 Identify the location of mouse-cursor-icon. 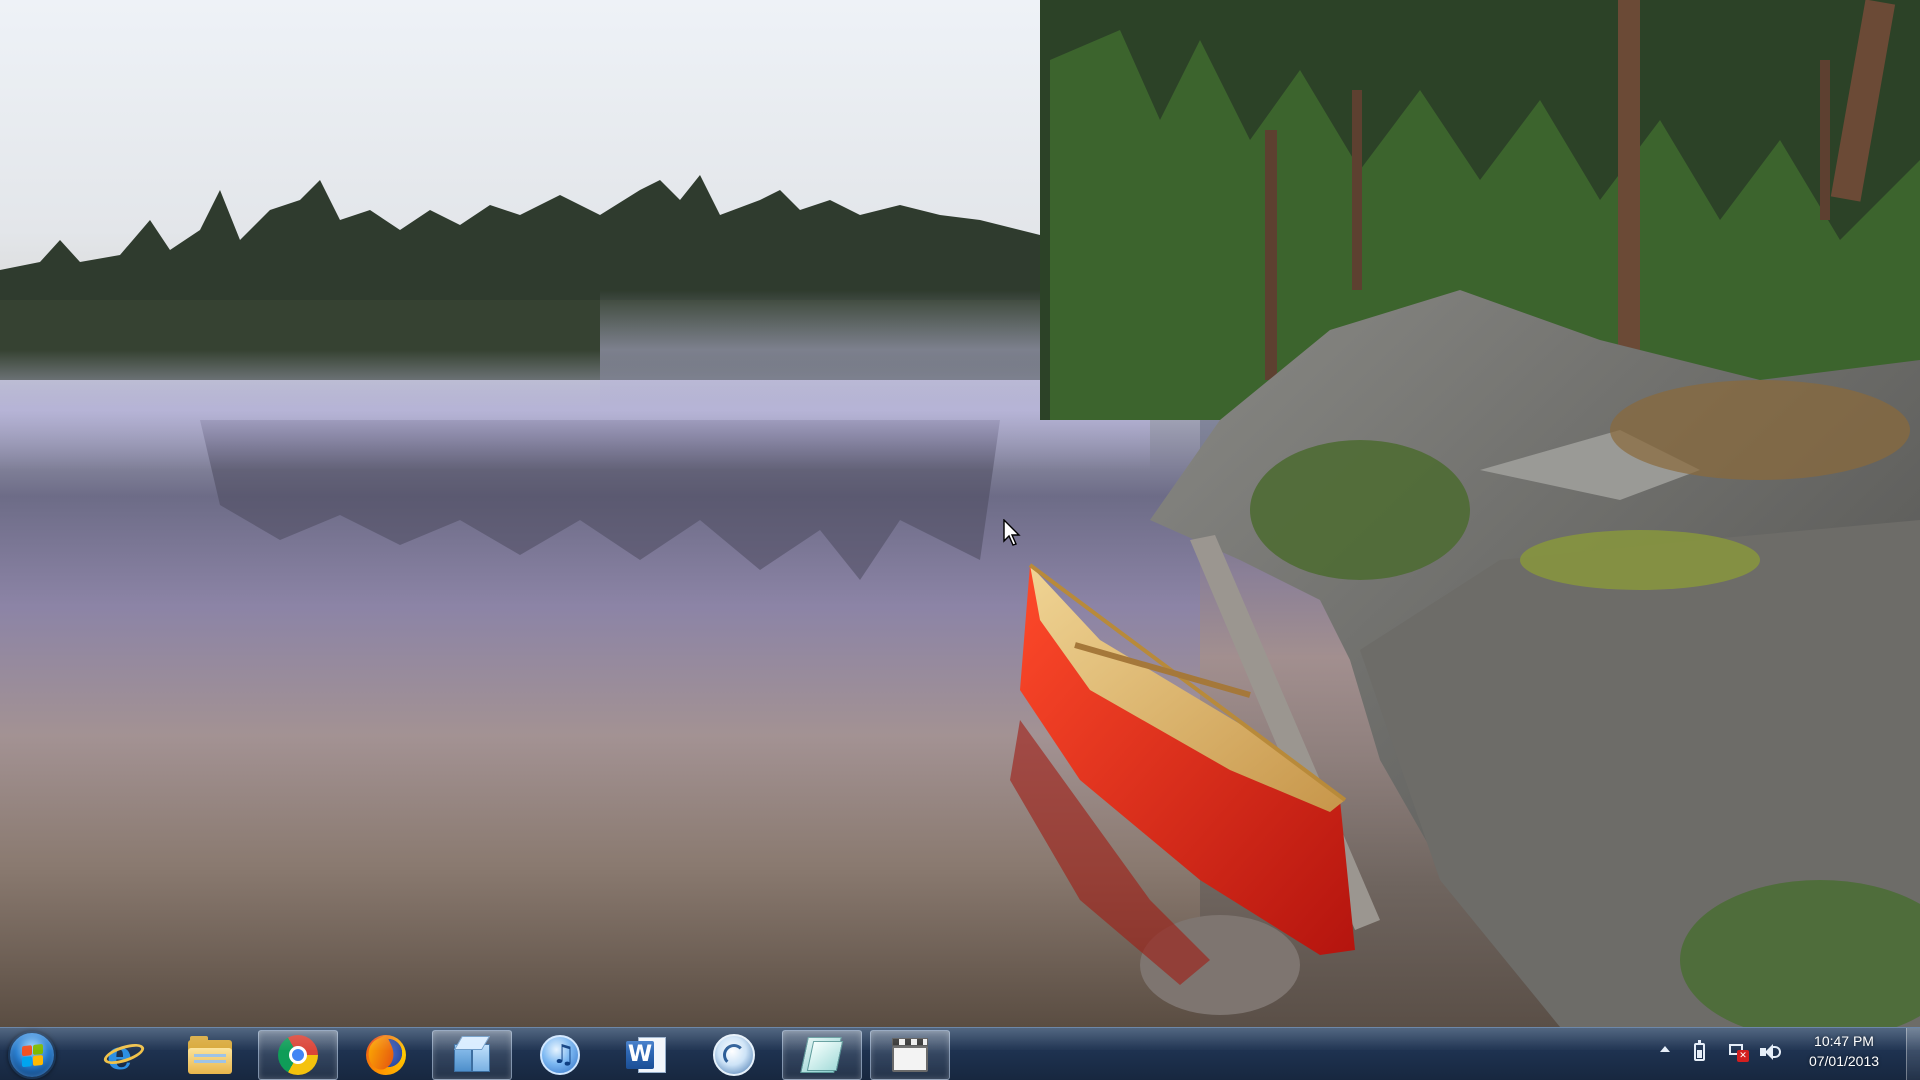
(1012, 532).